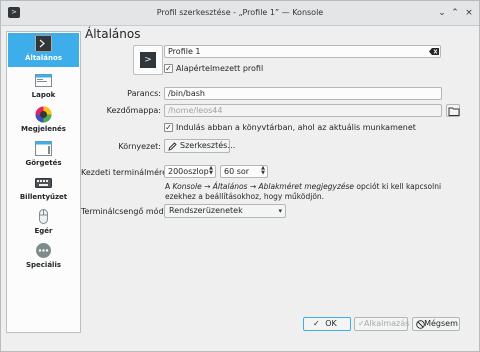  I want to click on chevron-down-icon: ▾, so click(280, 211).